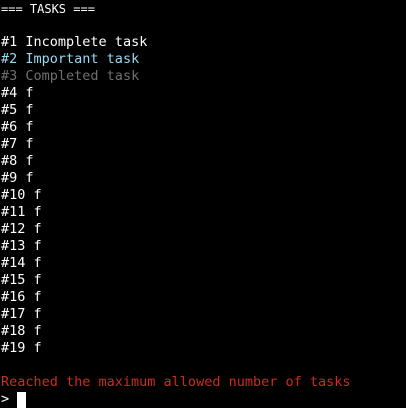 The height and width of the screenshot is (408, 406). Describe the element at coordinates (203, 76) in the screenshot. I see `task-item: #3 Completed task` at that location.